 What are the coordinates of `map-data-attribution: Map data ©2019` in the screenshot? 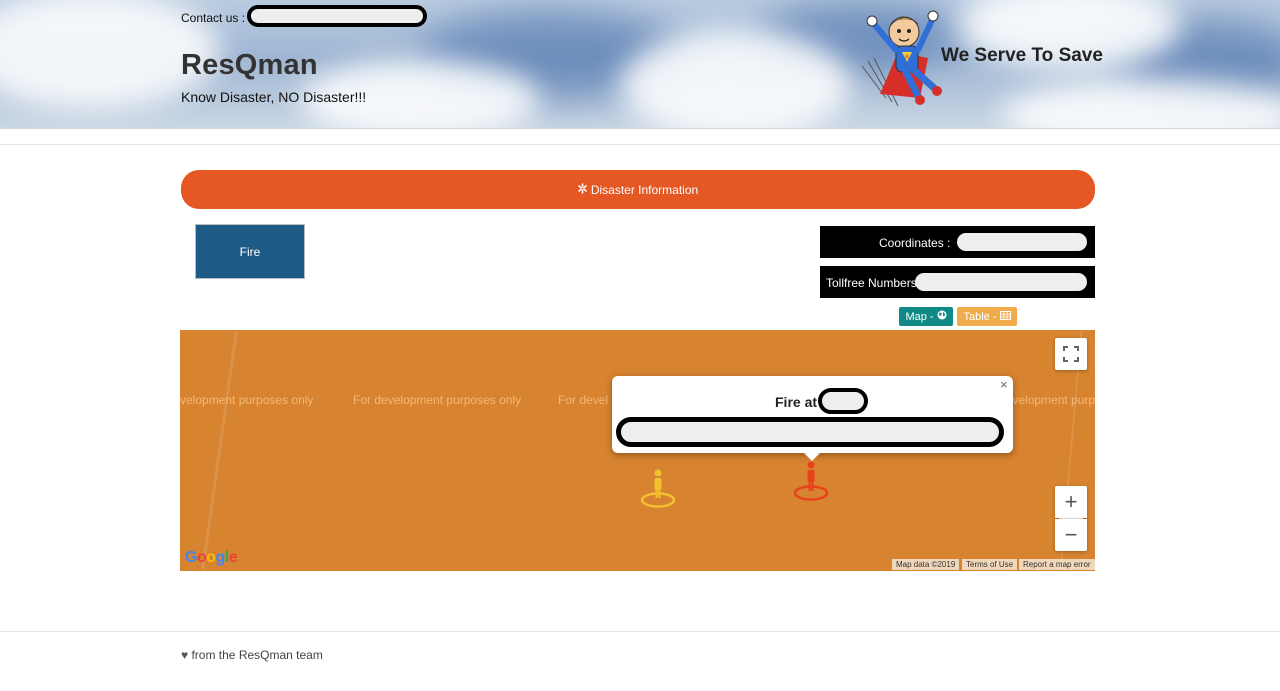 It's located at (926, 564).